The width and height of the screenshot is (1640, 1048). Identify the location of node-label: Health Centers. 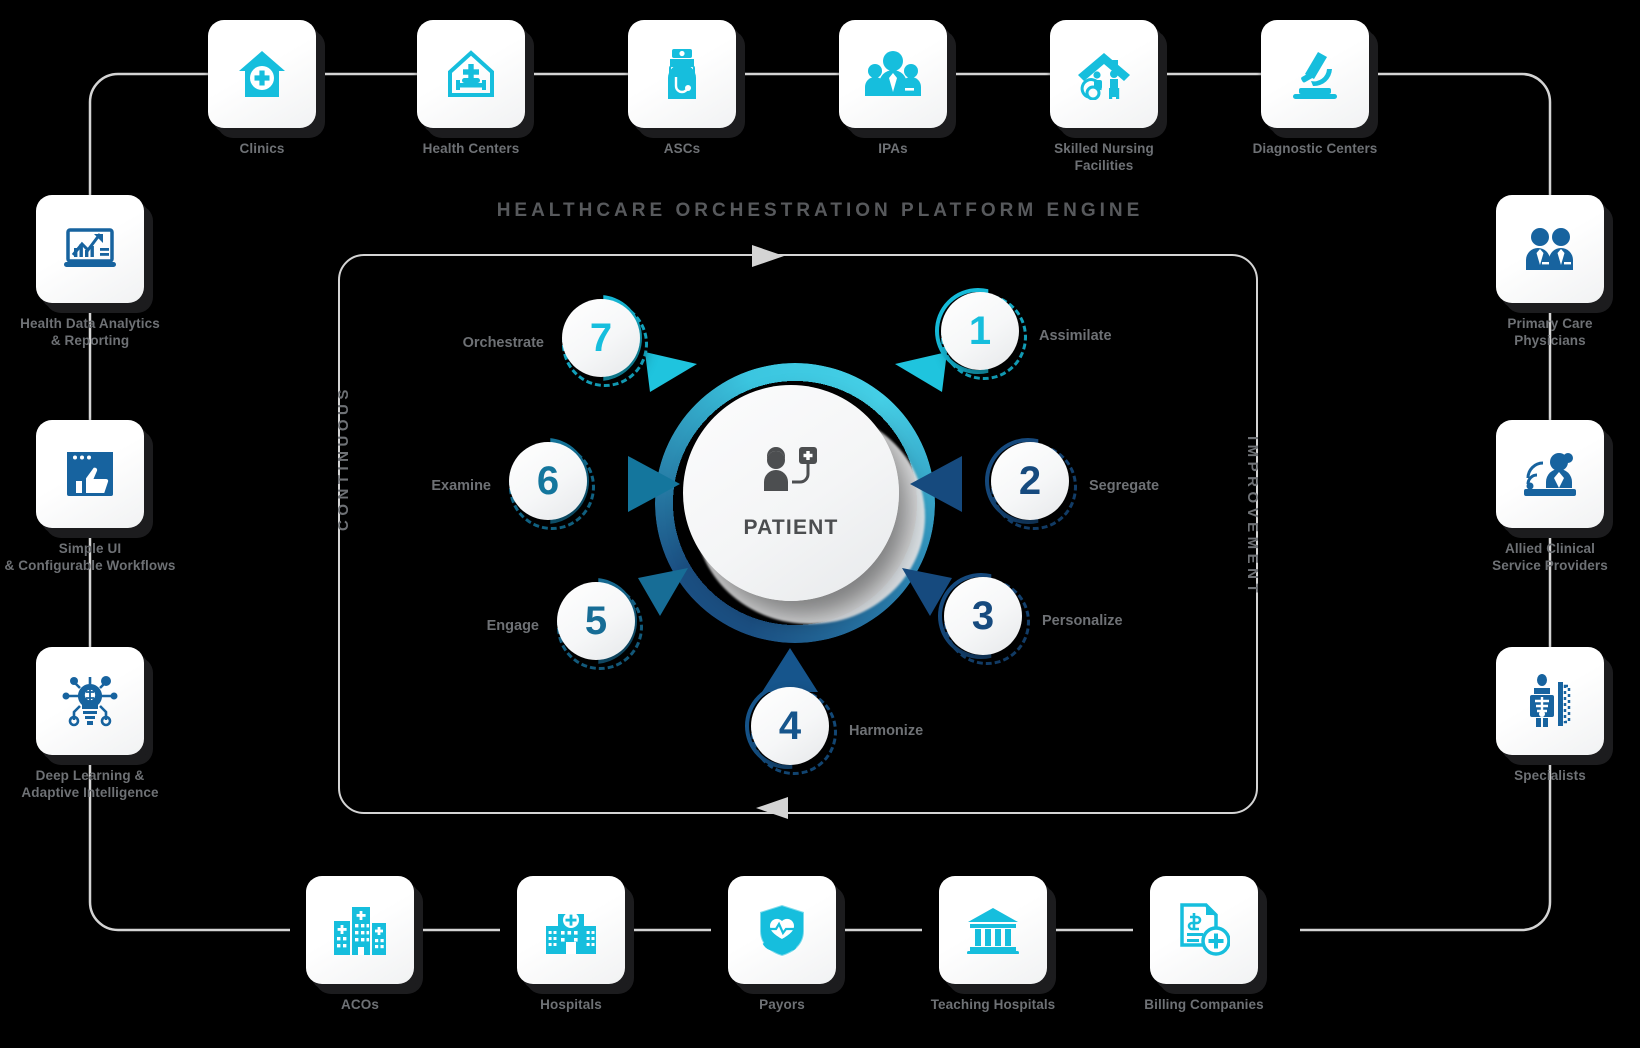
(471, 148).